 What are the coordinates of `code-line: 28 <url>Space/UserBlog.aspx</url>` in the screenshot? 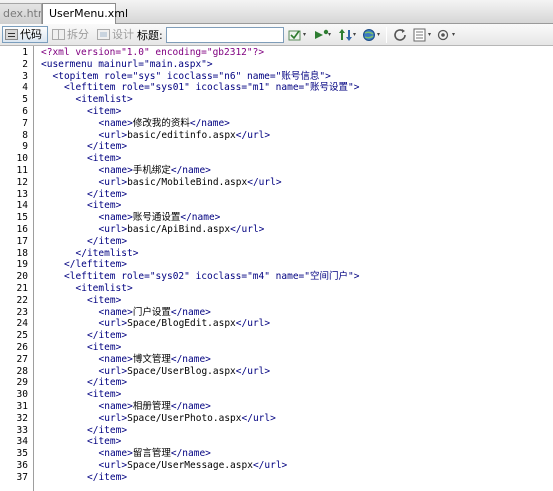 It's located at (276, 372).